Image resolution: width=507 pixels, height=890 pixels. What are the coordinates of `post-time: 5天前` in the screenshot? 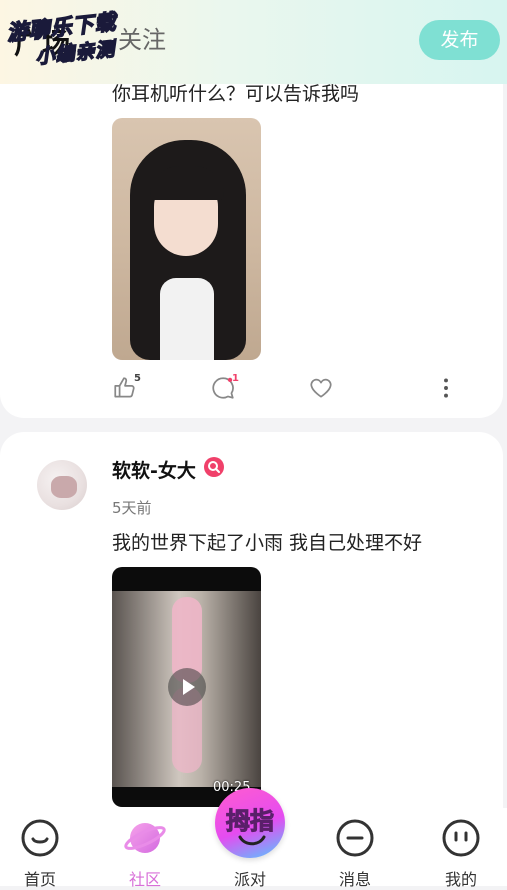 It's located at (132, 508).